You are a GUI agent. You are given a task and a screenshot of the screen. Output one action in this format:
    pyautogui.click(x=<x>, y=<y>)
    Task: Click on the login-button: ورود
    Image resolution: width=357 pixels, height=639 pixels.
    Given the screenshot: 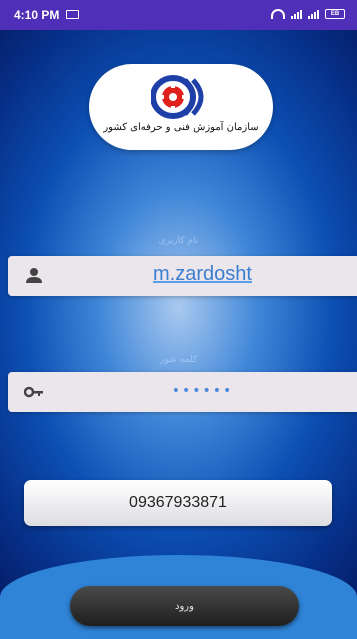 What is the action you would take?
    pyautogui.click(x=184, y=606)
    